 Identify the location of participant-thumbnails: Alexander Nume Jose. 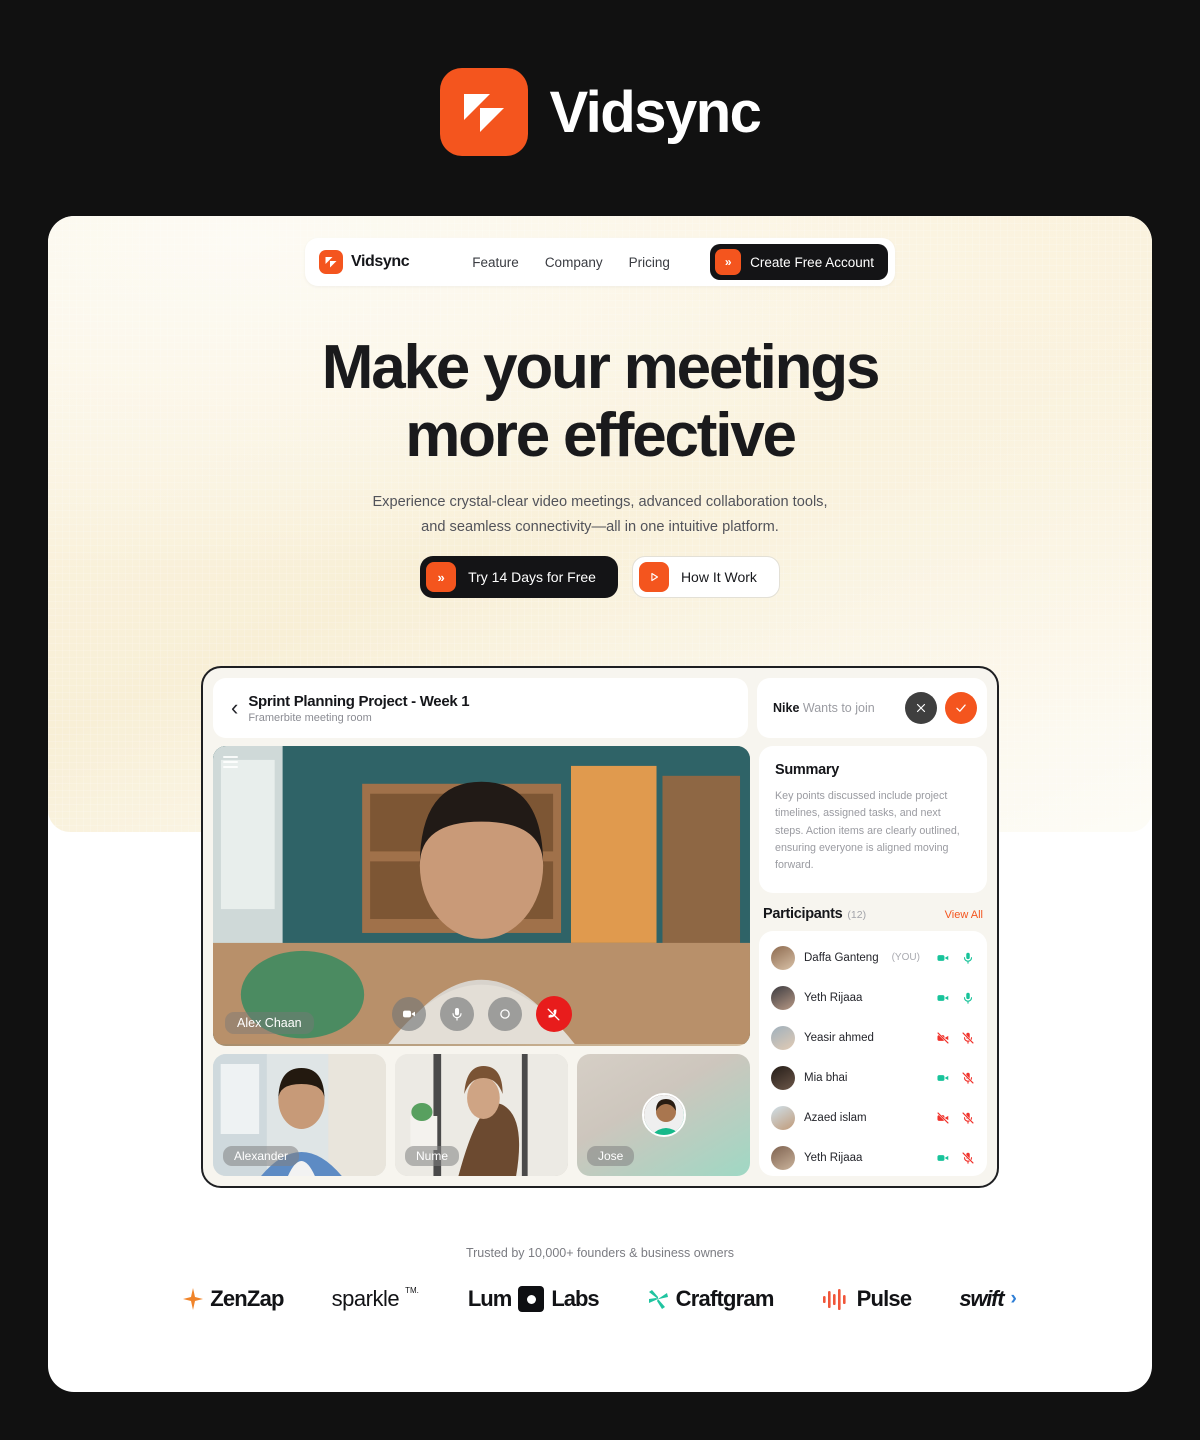
(481, 1115).